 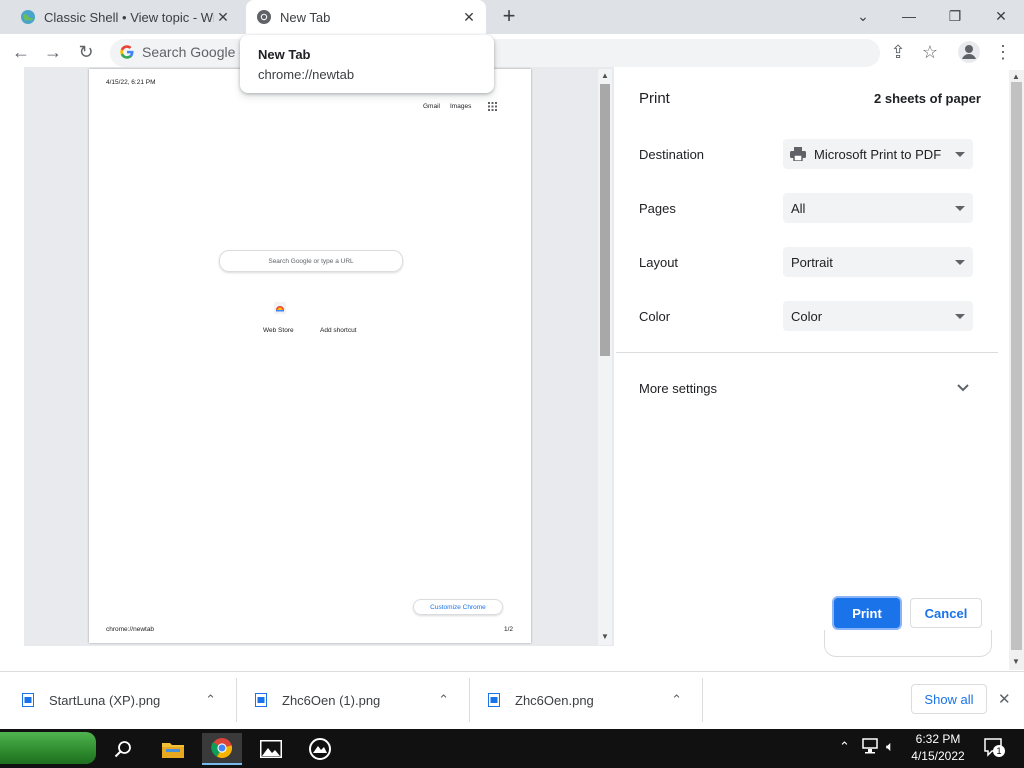 I want to click on preview-images-link: Images, so click(x=461, y=106).